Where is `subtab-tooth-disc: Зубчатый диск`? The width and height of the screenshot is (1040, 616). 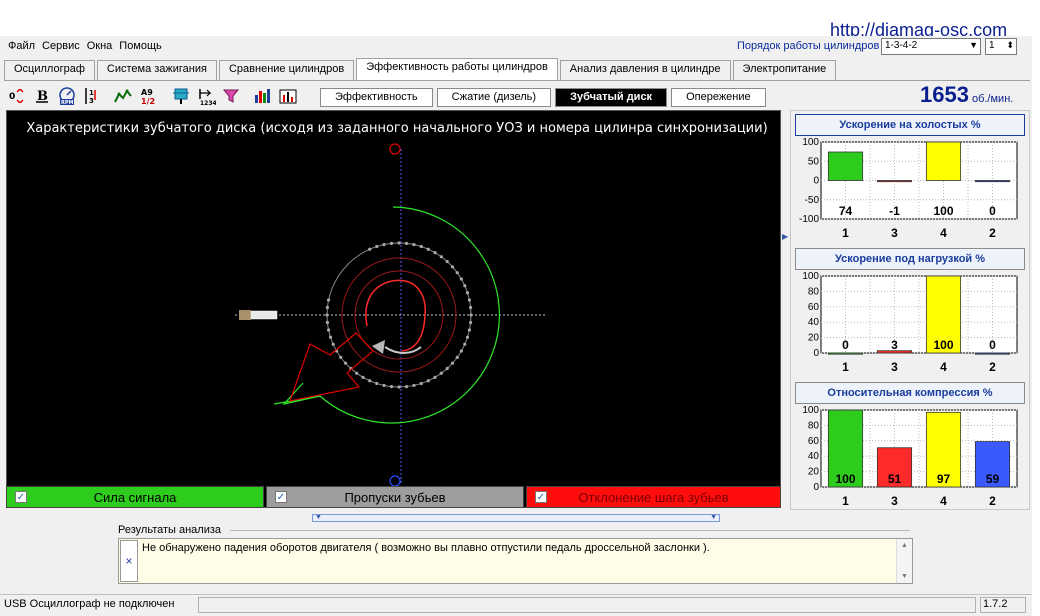
subtab-tooth-disc: Зубчатый диск is located at coordinates (611, 97).